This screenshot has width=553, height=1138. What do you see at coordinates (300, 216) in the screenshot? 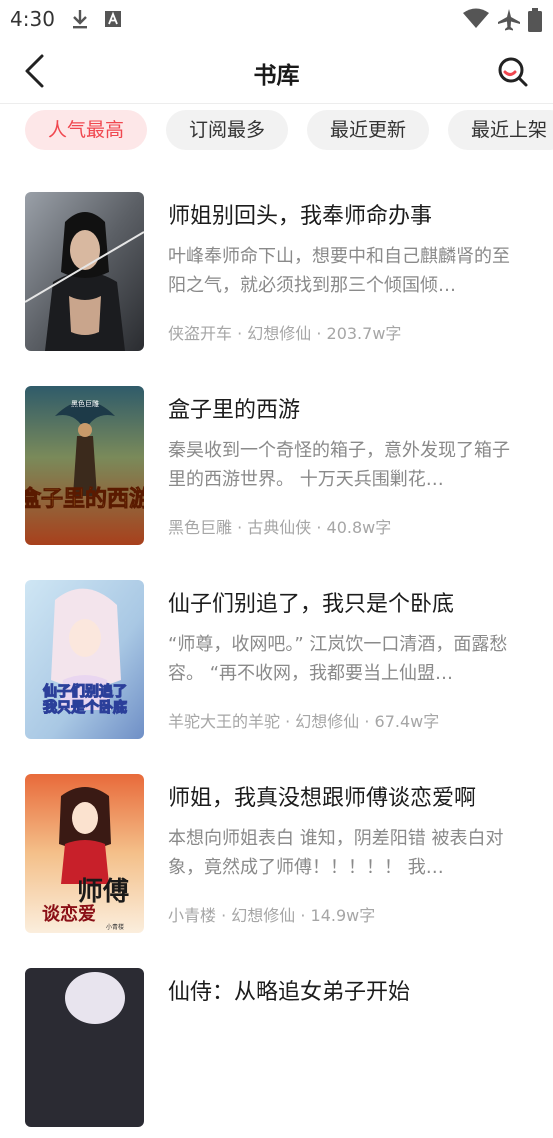
I see `book-title: 师姐别回头，我奉师命办事` at bounding box center [300, 216].